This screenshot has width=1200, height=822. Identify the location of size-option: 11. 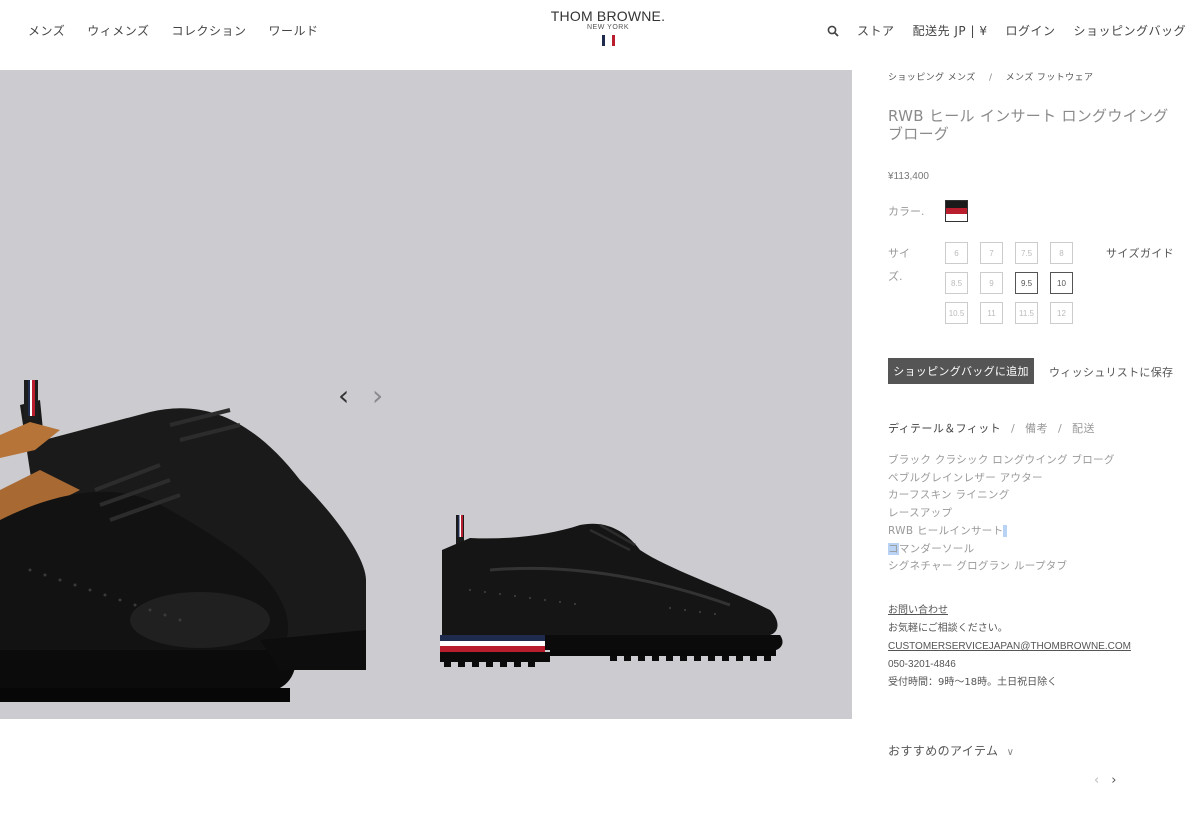
(991, 313).